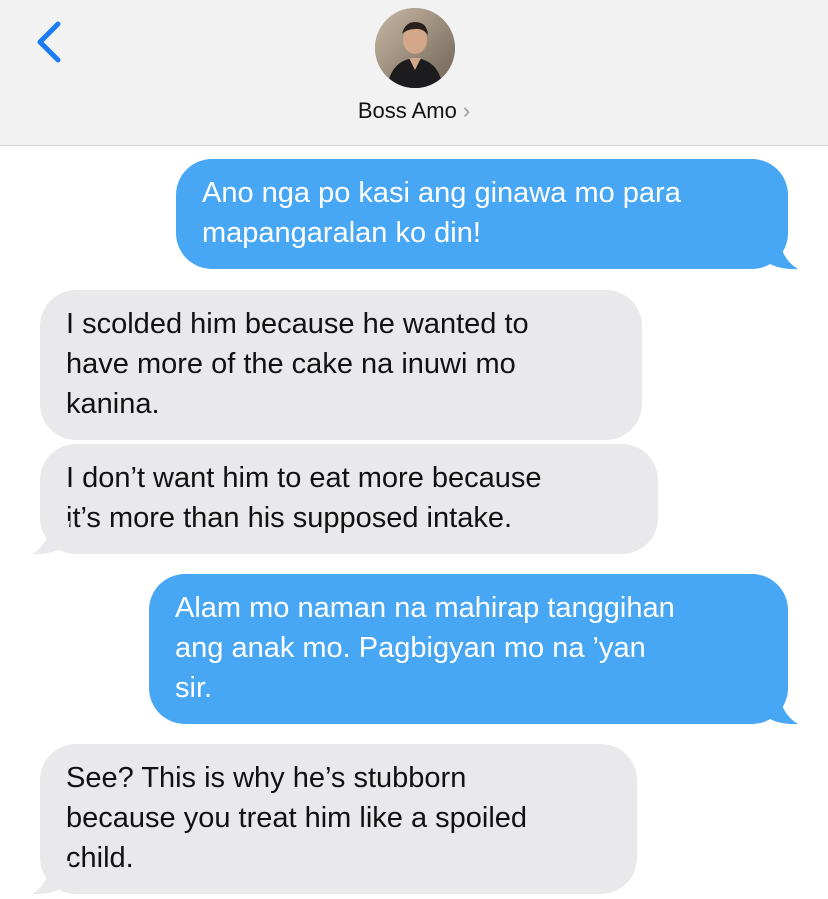  Describe the element at coordinates (100, 858) in the screenshot. I see `message-line: child.` at that location.